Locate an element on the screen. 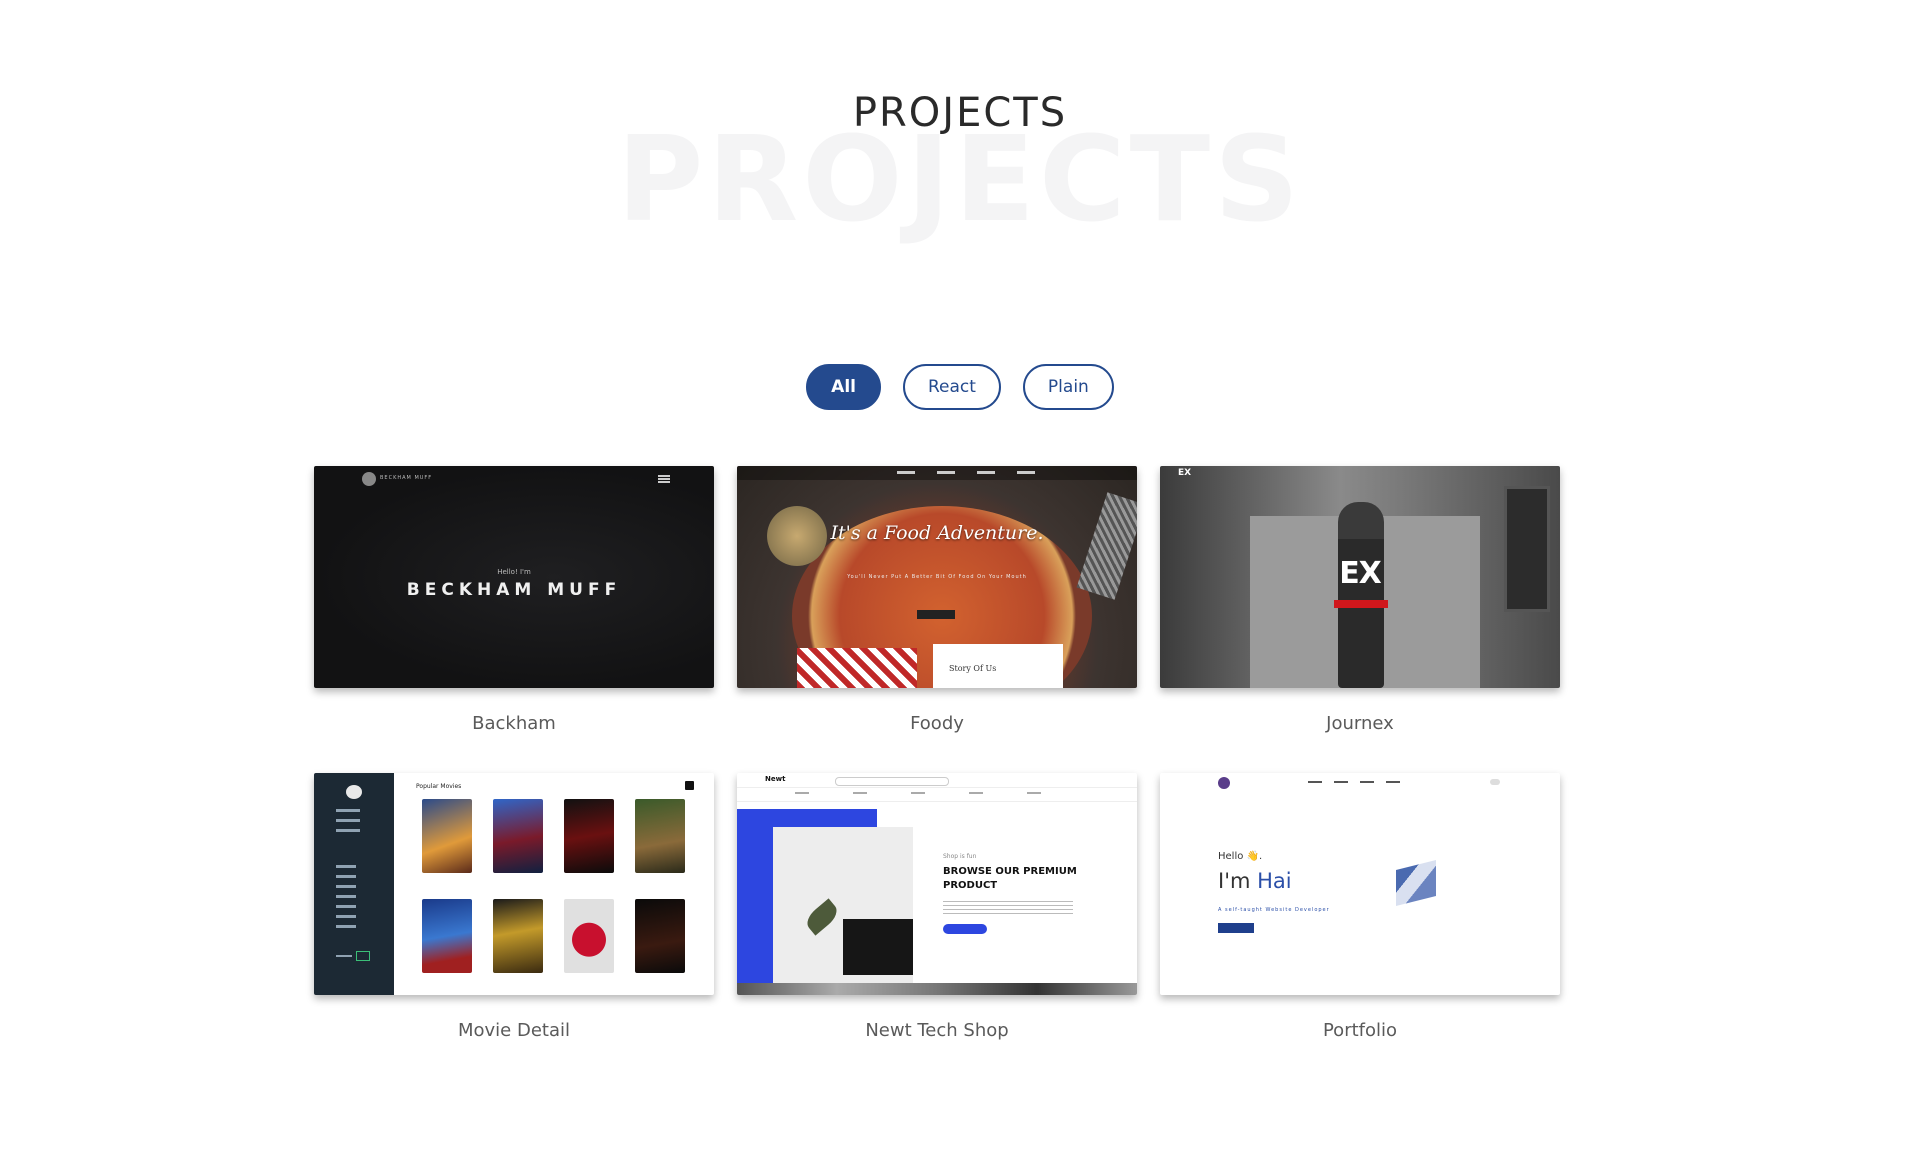  tablecloth-image is located at coordinates (857, 668).